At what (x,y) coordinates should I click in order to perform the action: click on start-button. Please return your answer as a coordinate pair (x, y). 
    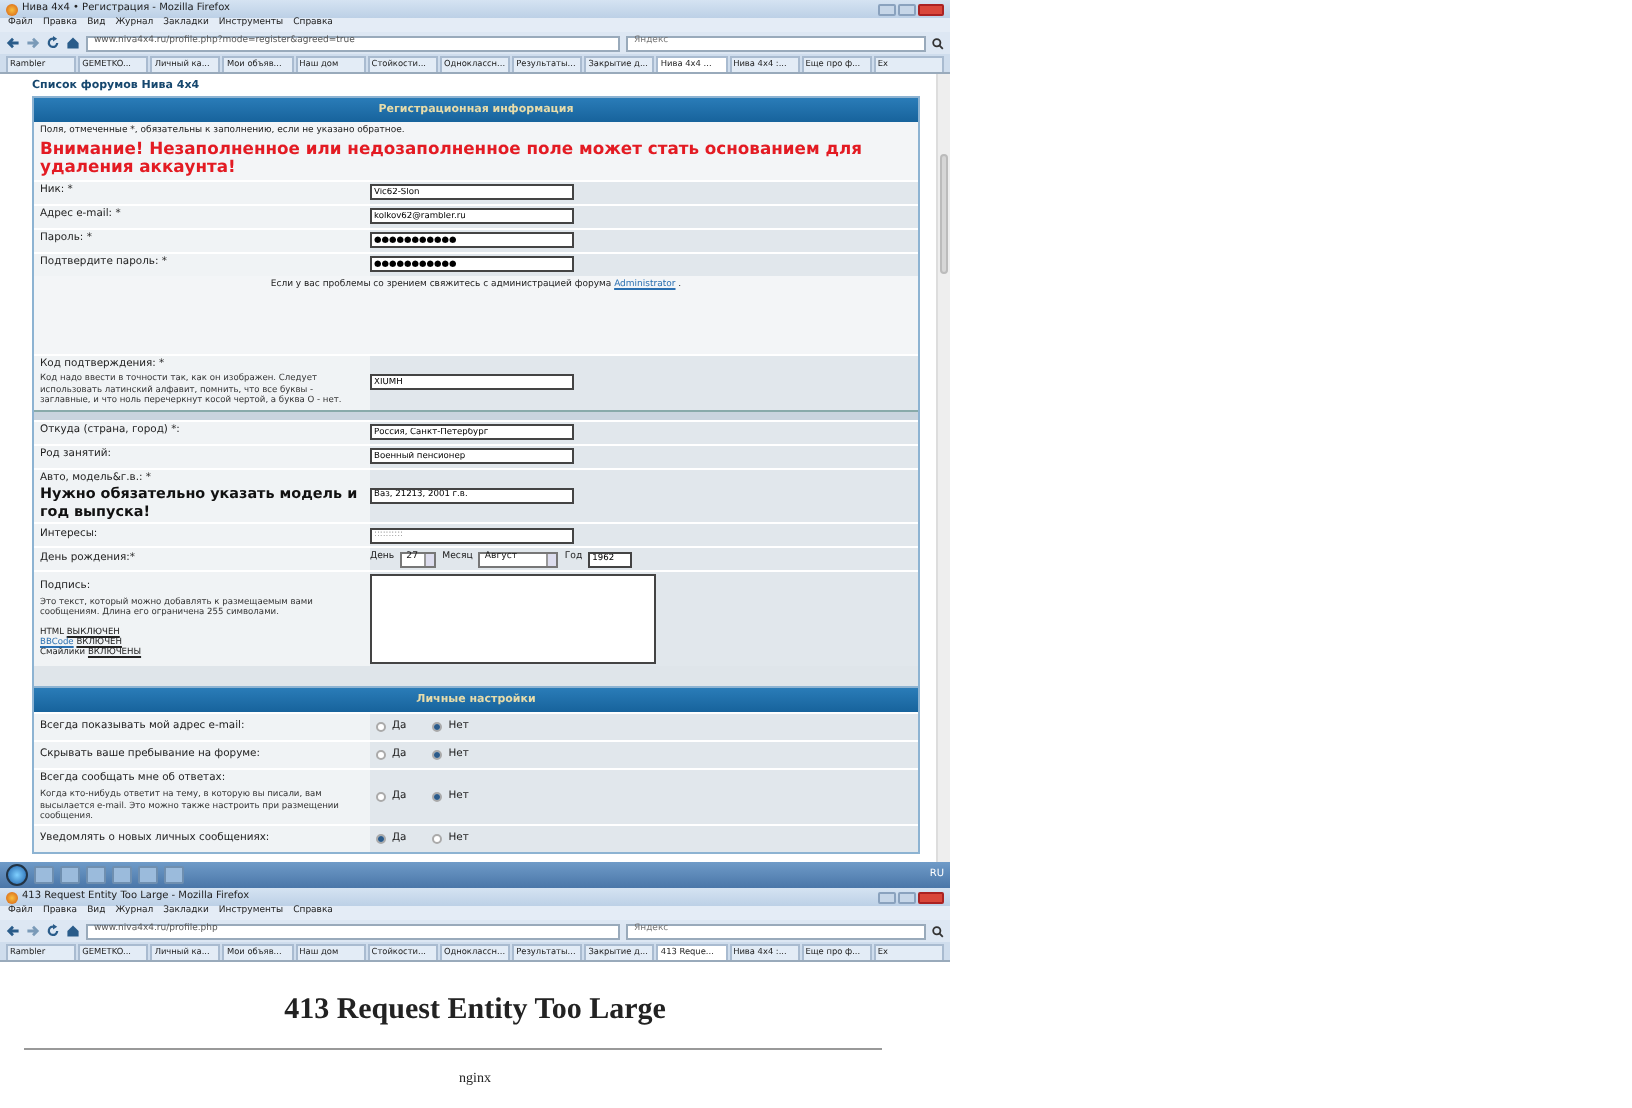
    Looking at the image, I should click on (17, 875).